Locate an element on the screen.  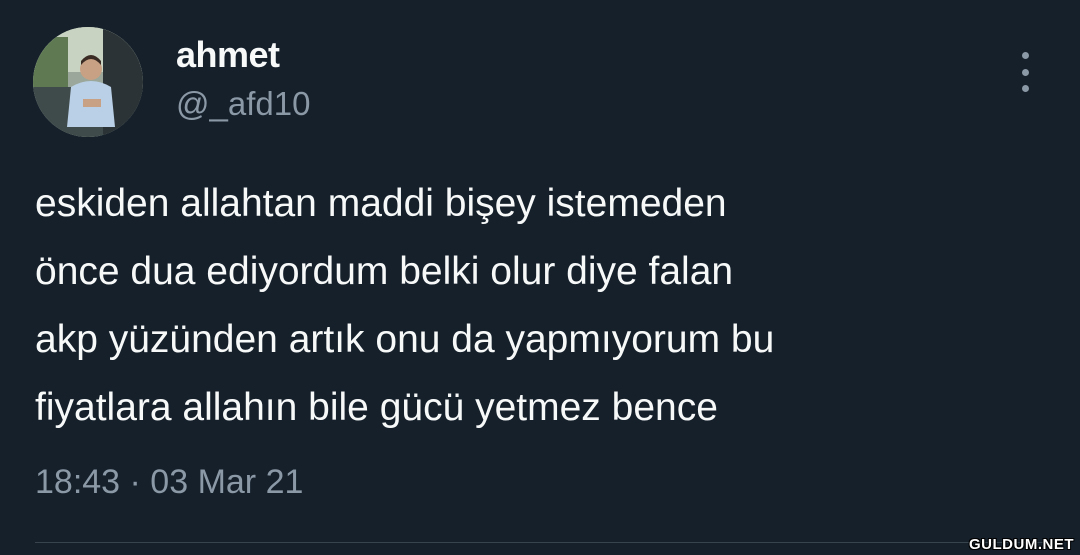
avatar is located at coordinates (88, 82).